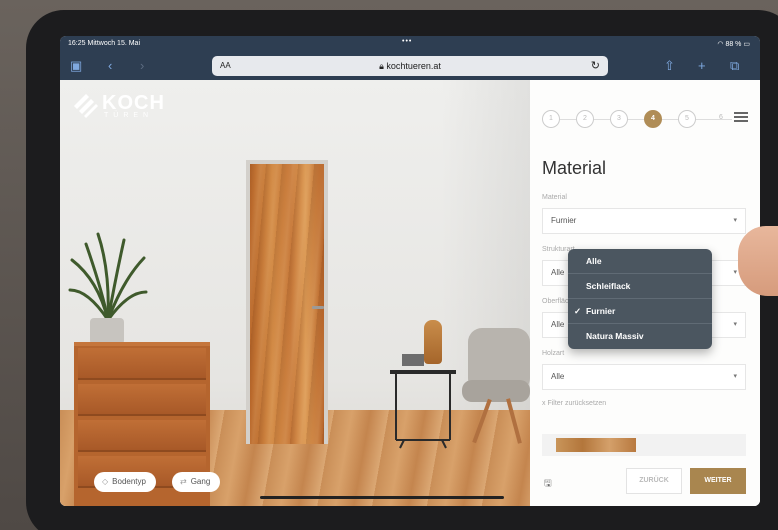 Image resolution: width=778 pixels, height=530 pixels. Describe the element at coordinates (554, 197) in the screenshot. I see `material-label: Material` at that location.